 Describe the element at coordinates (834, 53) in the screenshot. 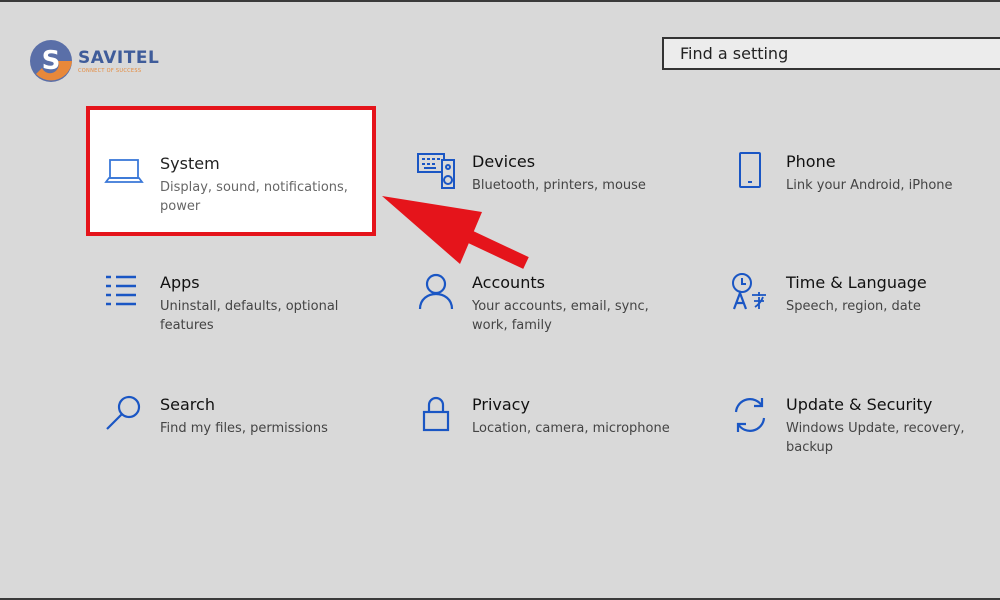

I see `search-input` at that location.